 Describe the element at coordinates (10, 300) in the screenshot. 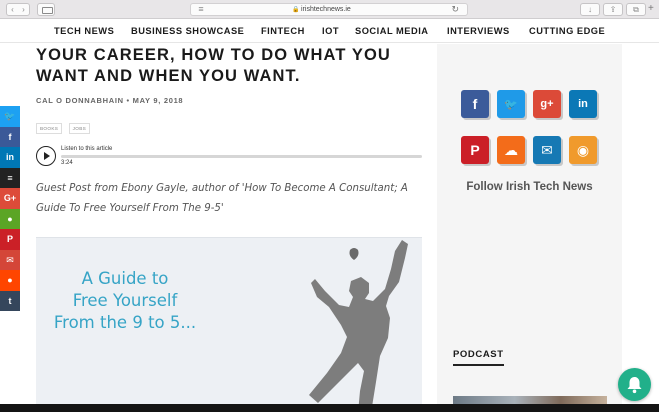

I see `tumblr-icon: t` at that location.